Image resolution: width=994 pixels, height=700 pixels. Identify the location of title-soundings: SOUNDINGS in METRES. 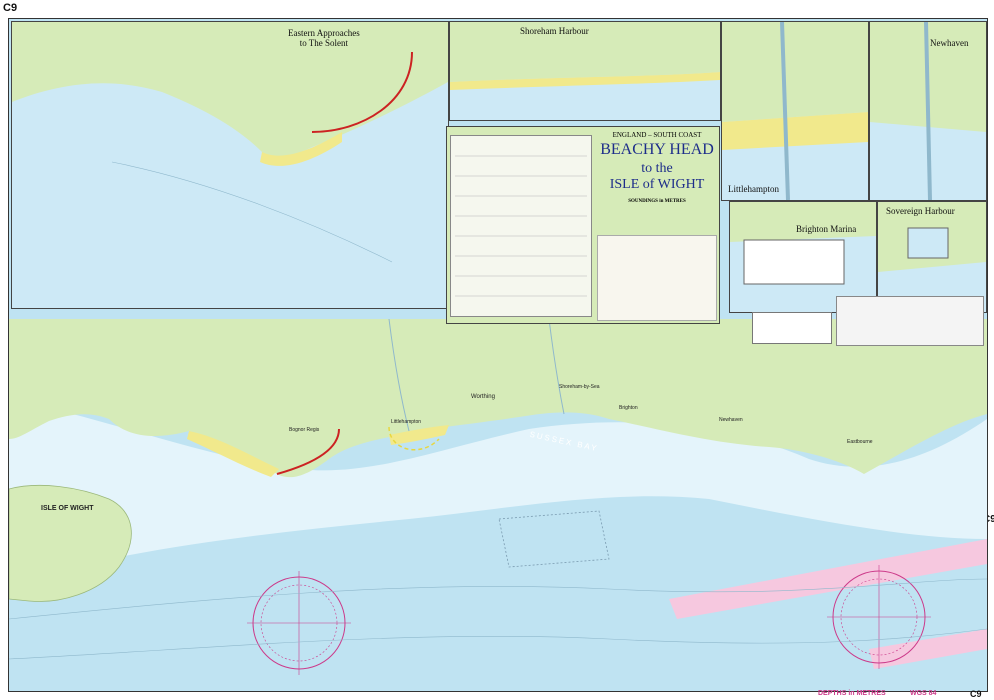
(657, 201).